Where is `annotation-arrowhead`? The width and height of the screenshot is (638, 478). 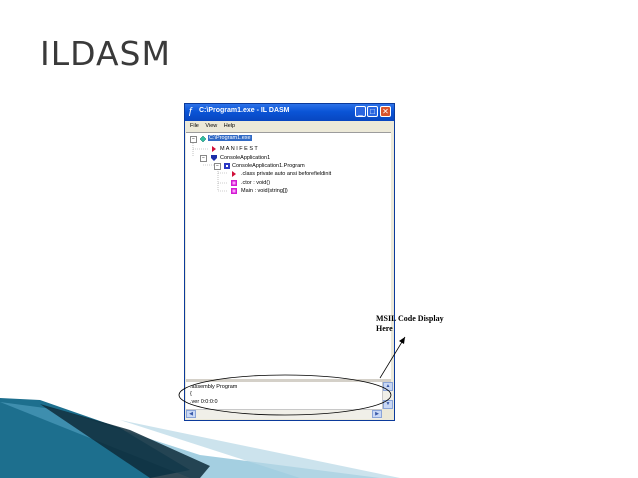 annotation-arrowhead is located at coordinates (402, 340).